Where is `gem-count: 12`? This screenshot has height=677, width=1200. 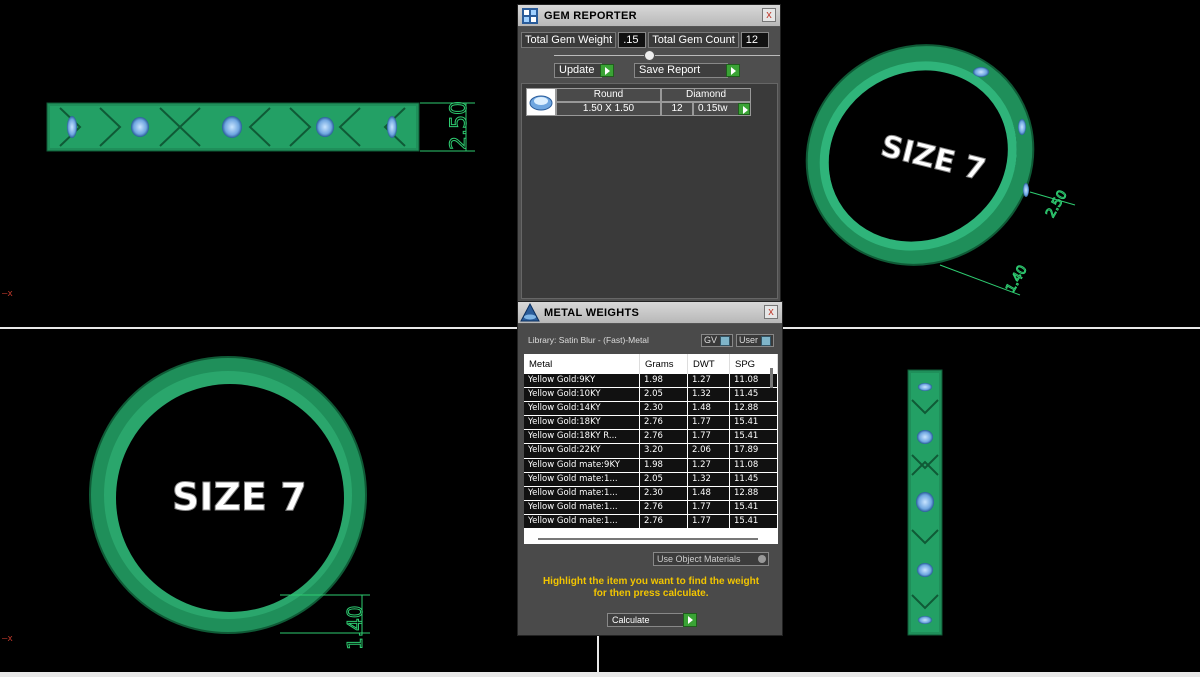 gem-count: 12 is located at coordinates (677, 109).